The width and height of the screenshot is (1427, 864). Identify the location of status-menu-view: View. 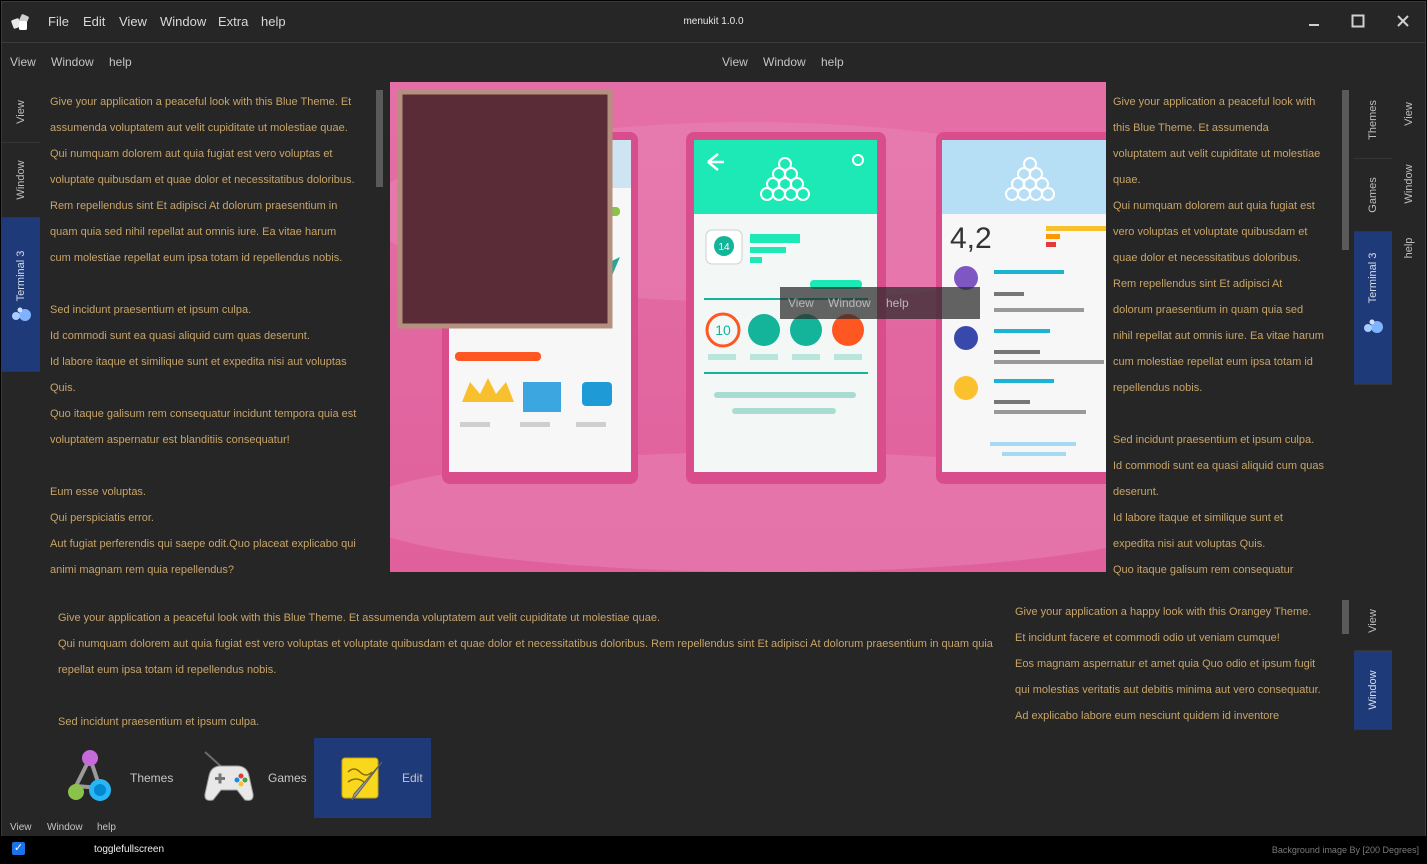
(21, 827).